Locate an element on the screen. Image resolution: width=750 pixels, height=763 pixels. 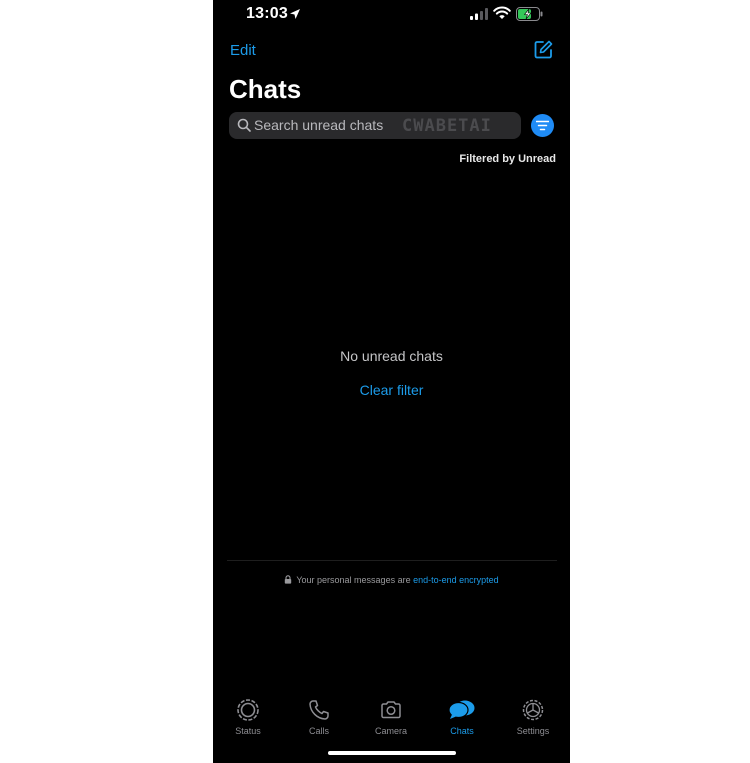
tab-camera-label: Camera is located at coordinates (390, 731).